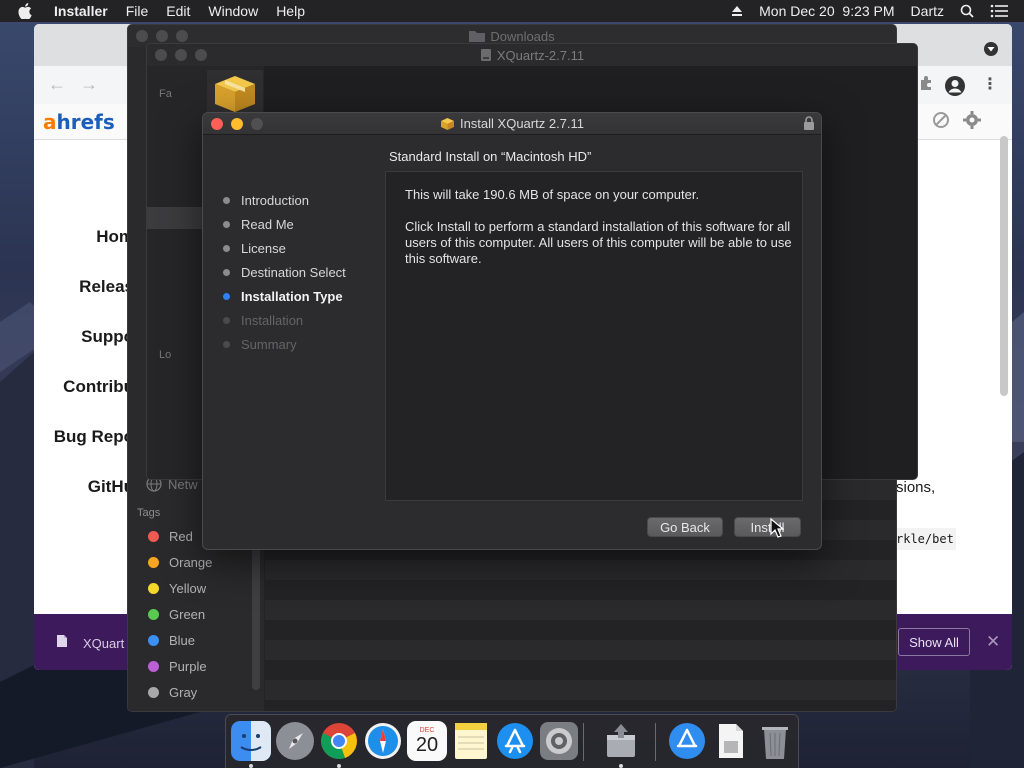 This screenshot has height=768, width=1024. What do you see at coordinates (98, 387) in the screenshot?
I see `sidenav-contribute: Contribu` at bounding box center [98, 387].